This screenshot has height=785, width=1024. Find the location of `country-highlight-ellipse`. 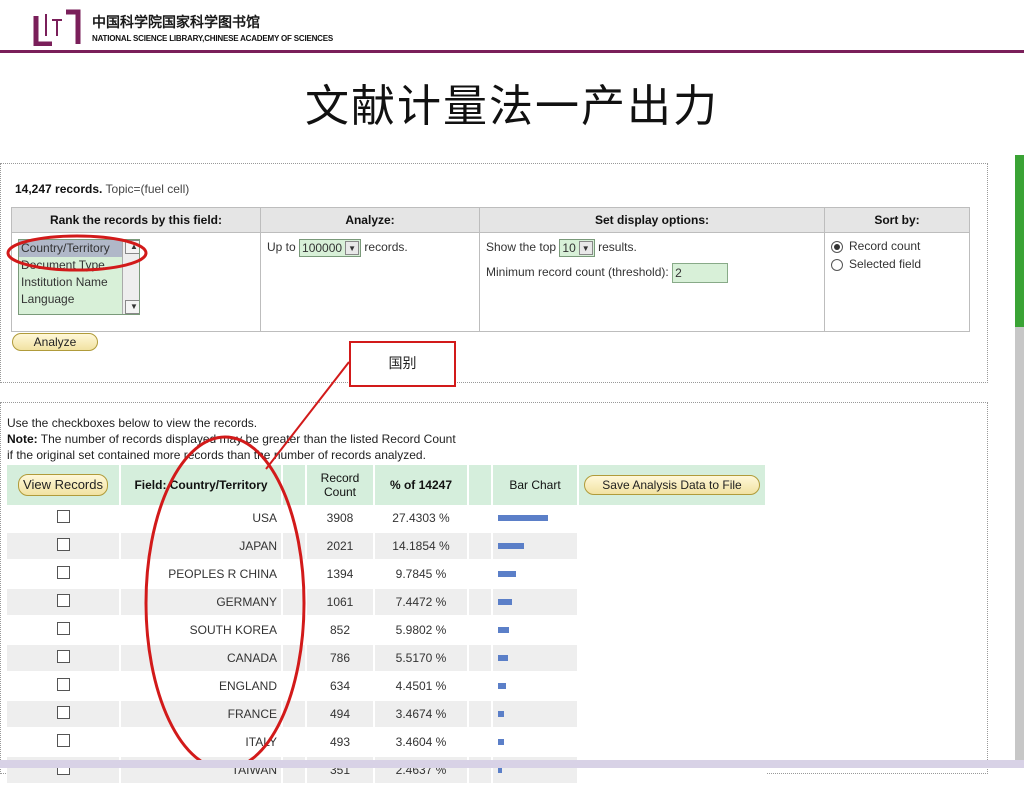

country-highlight-ellipse is located at coordinates (225, 601).